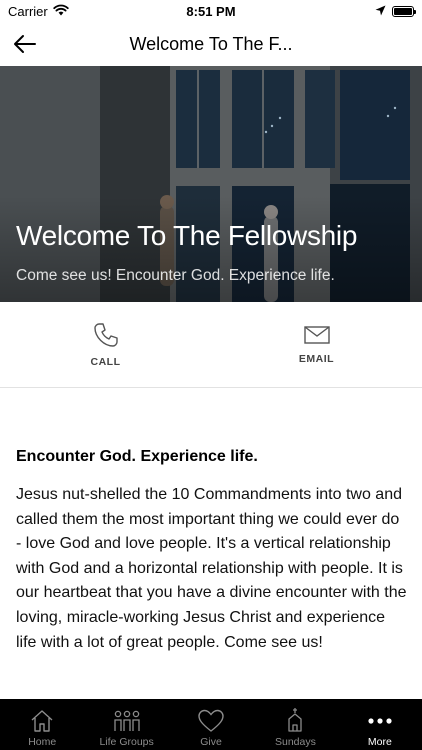  Describe the element at coordinates (42, 742) in the screenshot. I see `tab-home-label: Home` at that location.